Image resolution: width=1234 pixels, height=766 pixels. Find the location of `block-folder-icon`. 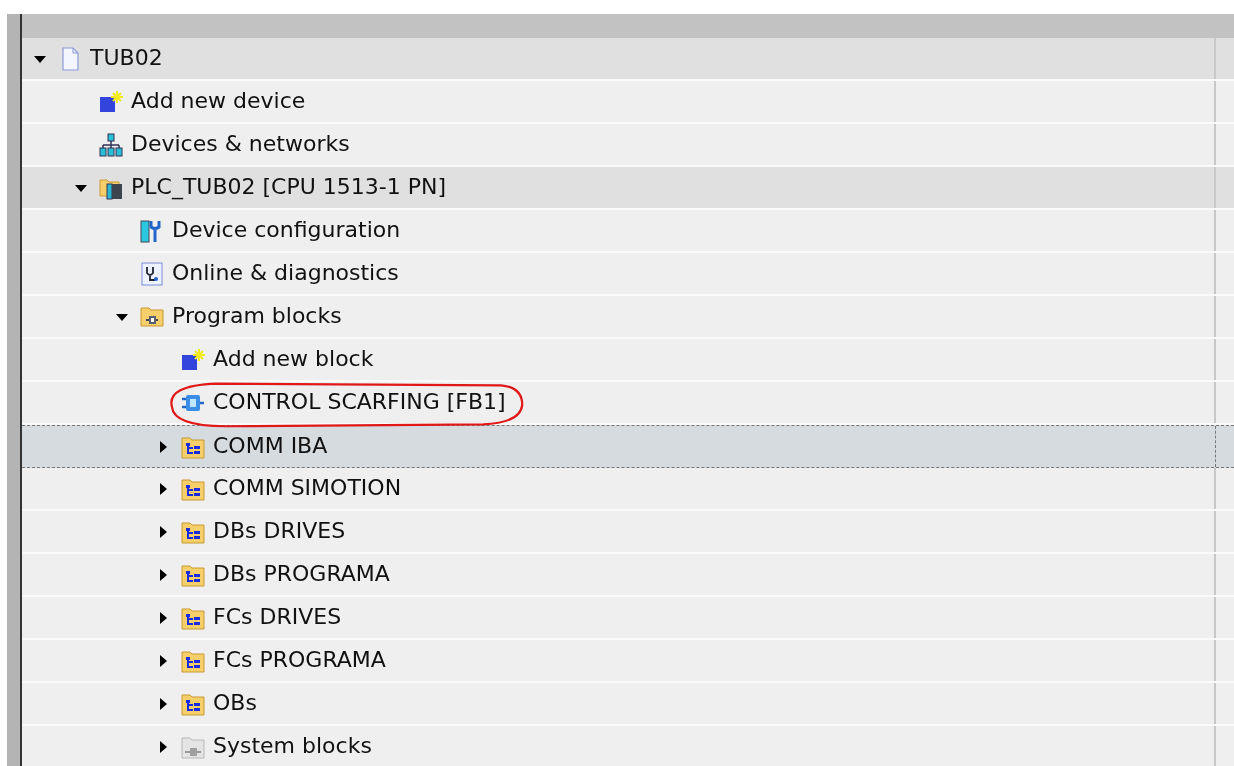

block-folder-icon is located at coordinates (152, 316).